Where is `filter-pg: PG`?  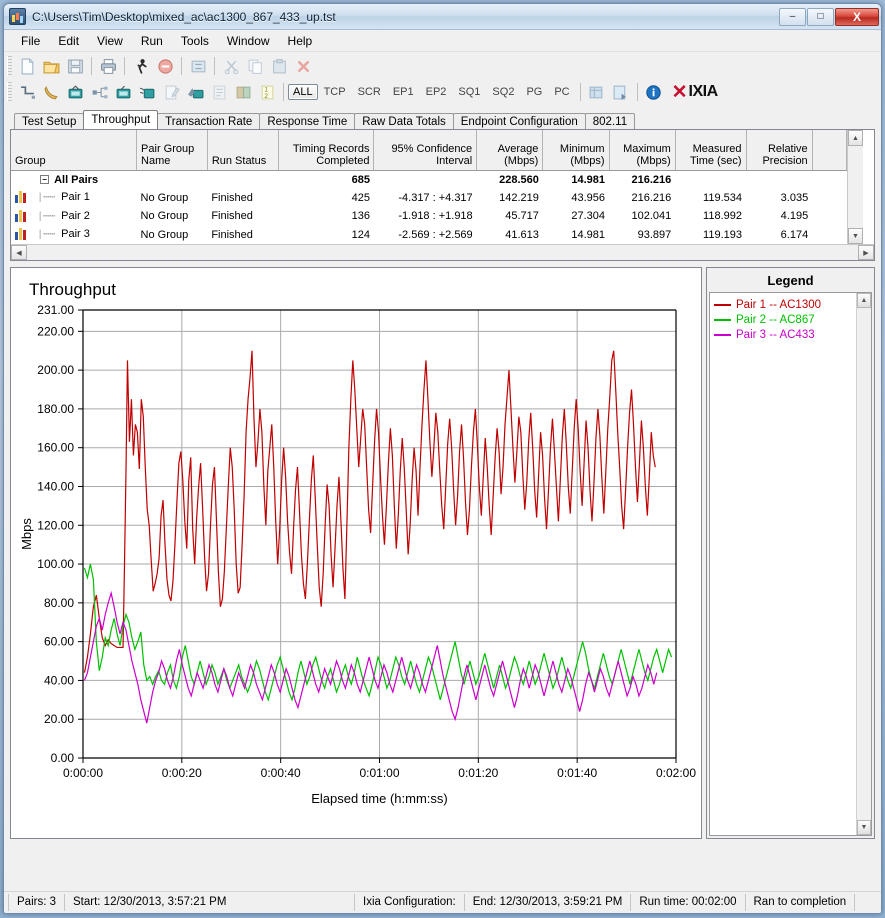
filter-pg: PG is located at coordinates (534, 92).